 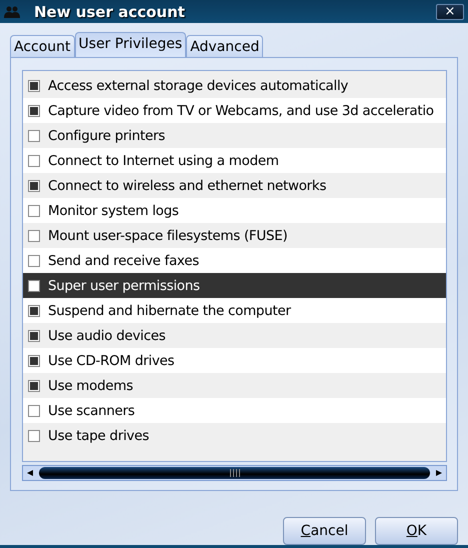 What do you see at coordinates (416, 531) in the screenshot?
I see `dialog-button: OK` at bounding box center [416, 531].